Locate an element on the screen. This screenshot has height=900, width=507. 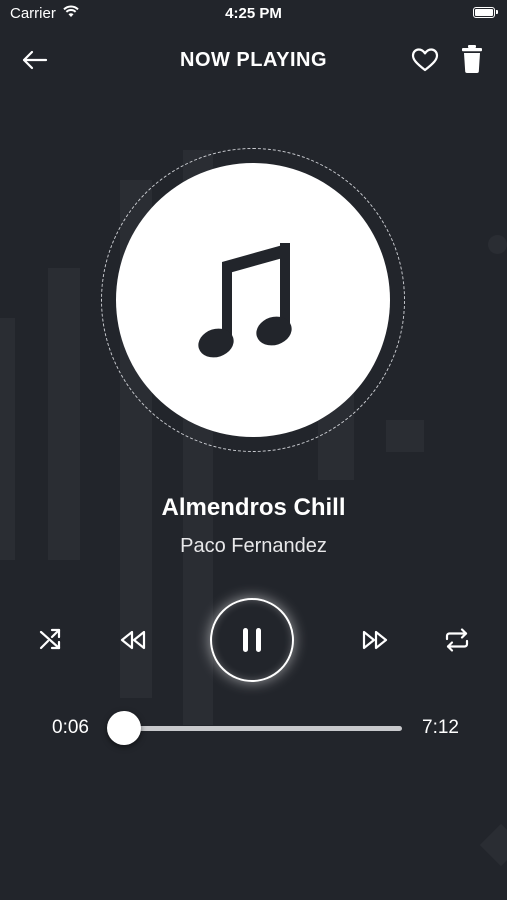
total-duration: 7:12 is located at coordinates (440, 727).